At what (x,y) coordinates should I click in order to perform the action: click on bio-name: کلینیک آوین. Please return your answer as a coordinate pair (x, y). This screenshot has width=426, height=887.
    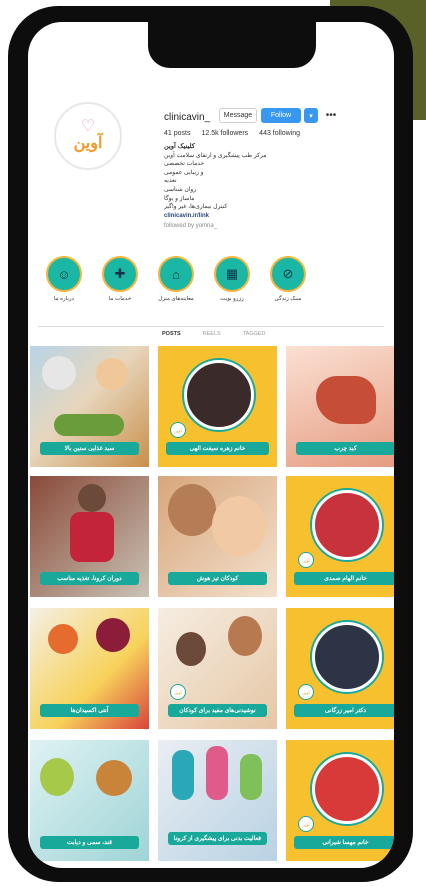
    Looking at the image, I should click on (179, 146).